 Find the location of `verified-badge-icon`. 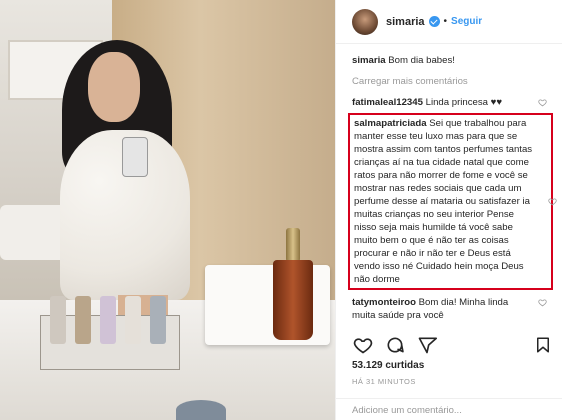

verified-badge-icon is located at coordinates (434, 21).